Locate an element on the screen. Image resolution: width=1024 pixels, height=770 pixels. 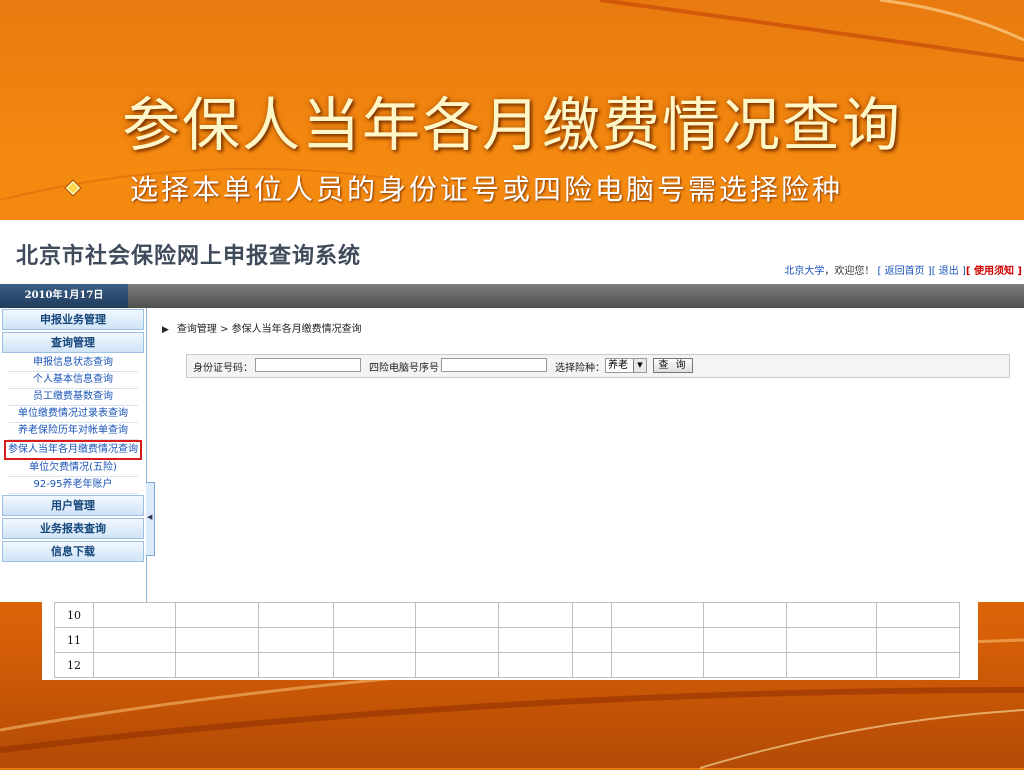
slide-bullet: 选择本单位人员的身份证号或四险电脑号需选择险种 is located at coordinates (453, 188).